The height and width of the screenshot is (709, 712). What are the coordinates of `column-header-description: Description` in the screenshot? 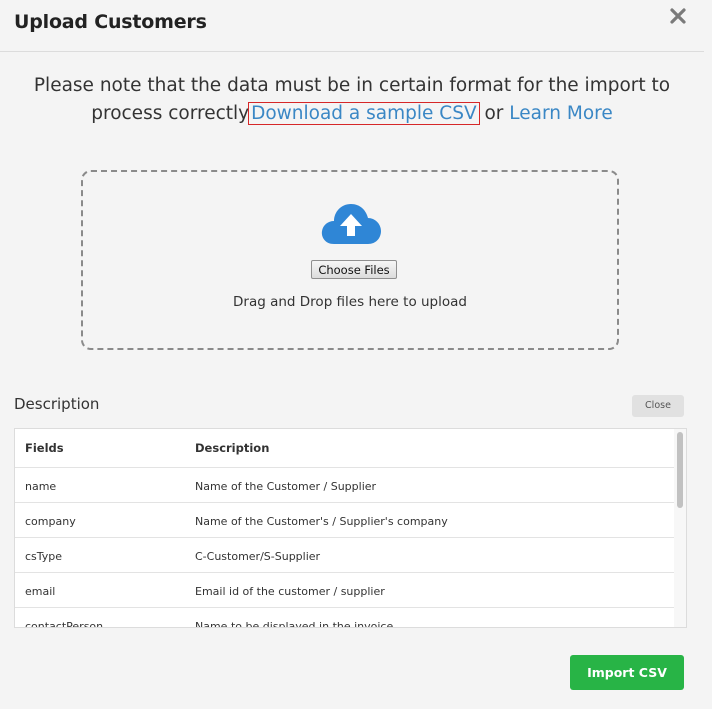 It's located at (232, 448).